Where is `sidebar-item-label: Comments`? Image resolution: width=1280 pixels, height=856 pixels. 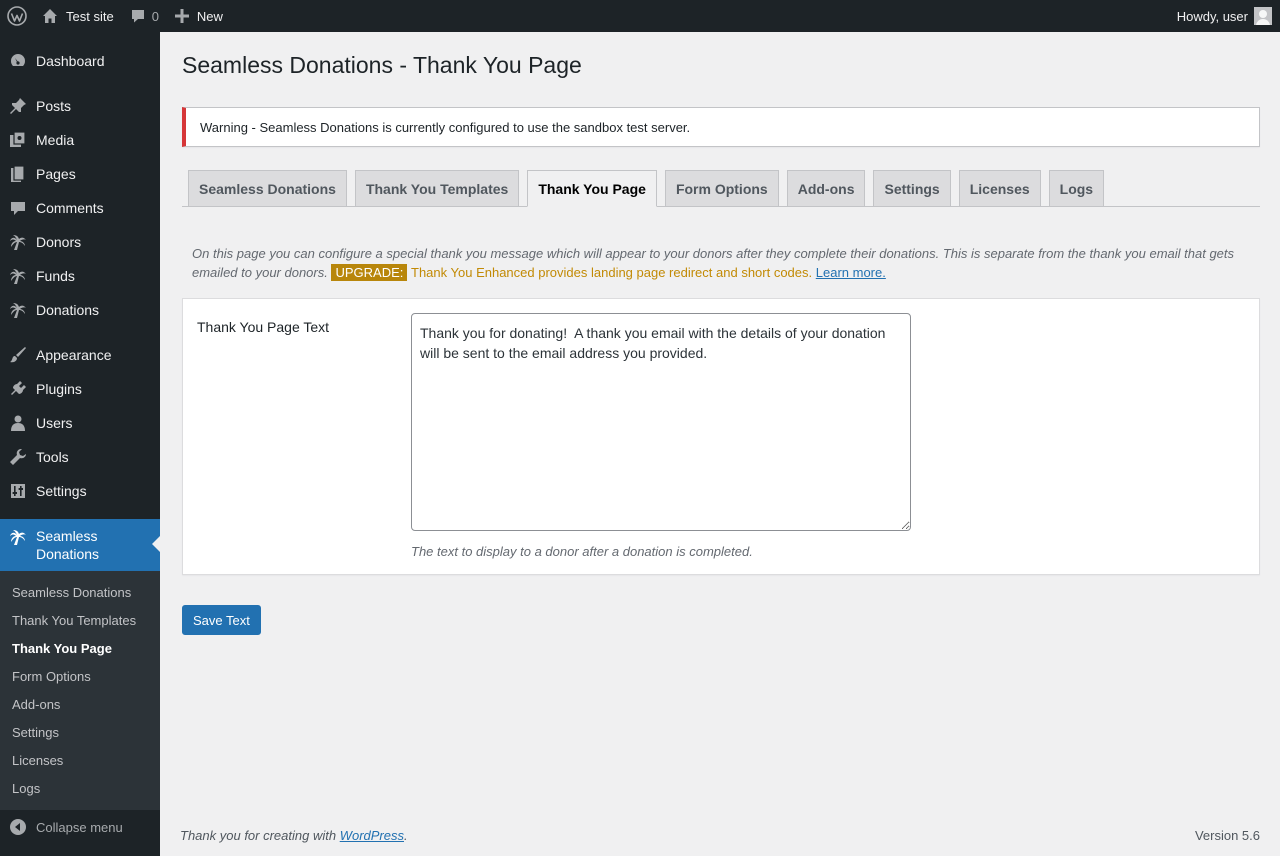
sidebar-item-label: Comments is located at coordinates (70, 208).